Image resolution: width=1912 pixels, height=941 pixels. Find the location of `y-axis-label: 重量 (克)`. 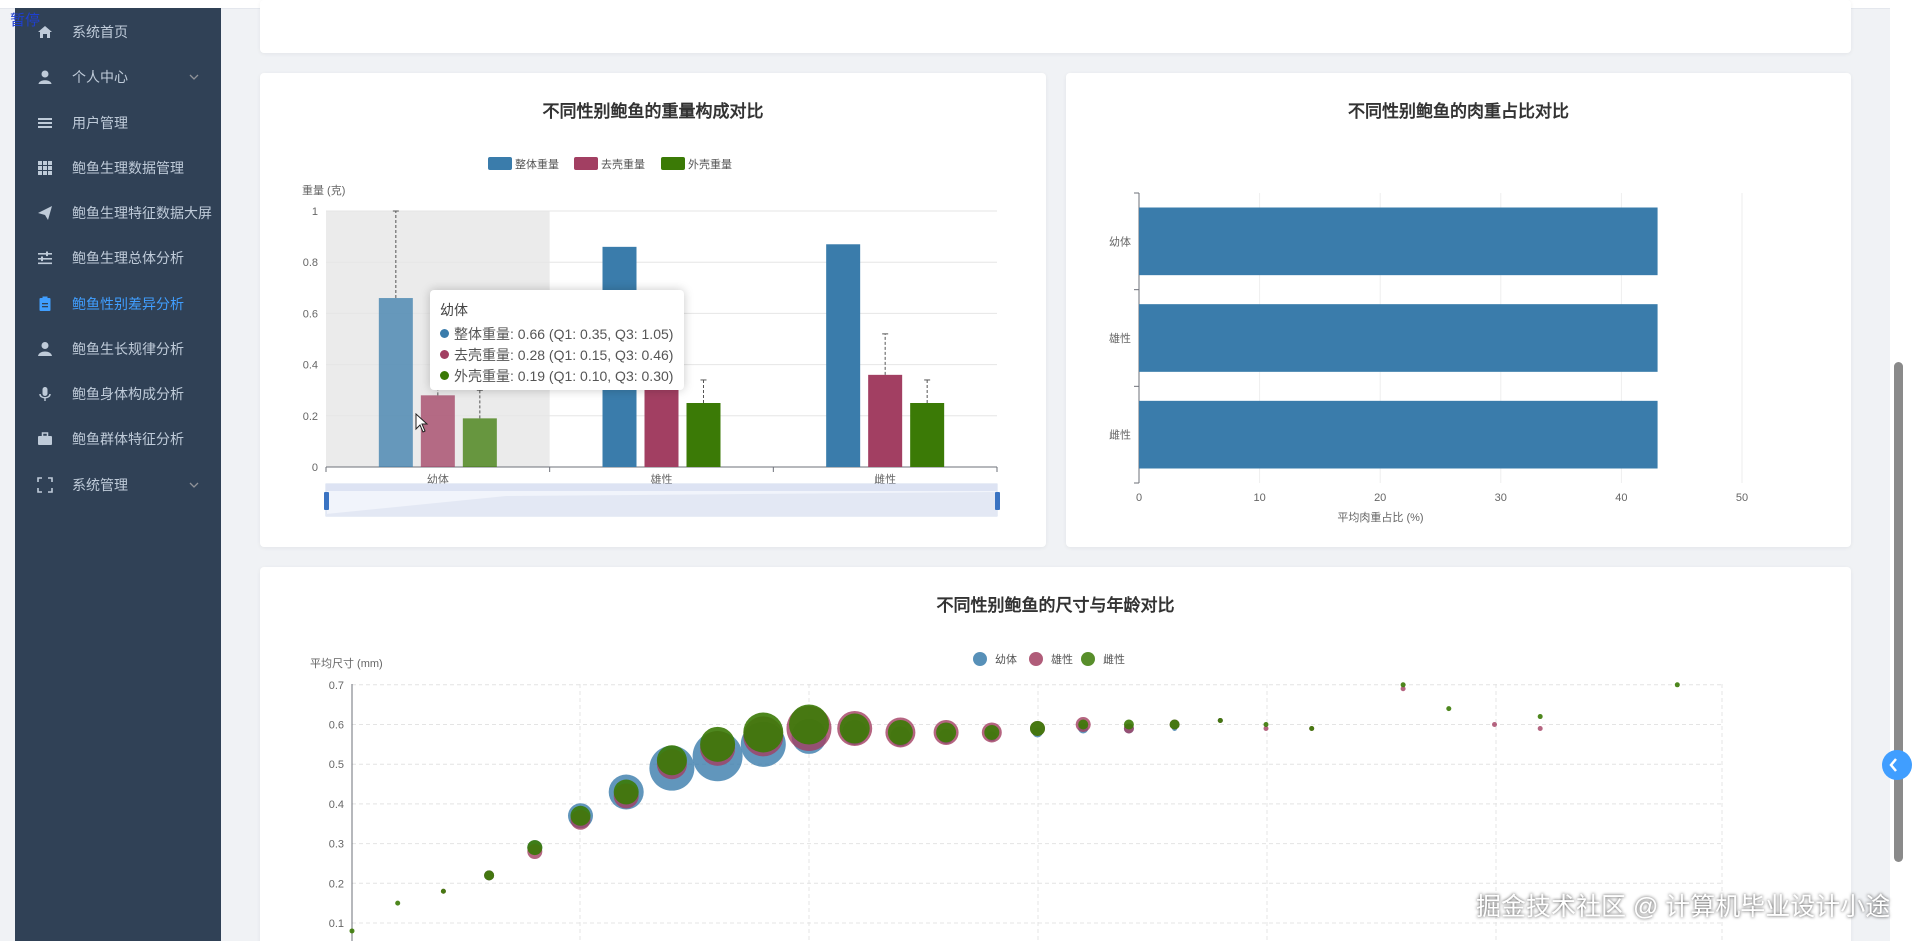

y-axis-label: 重量 (克) is located at coordinates (323, 190).